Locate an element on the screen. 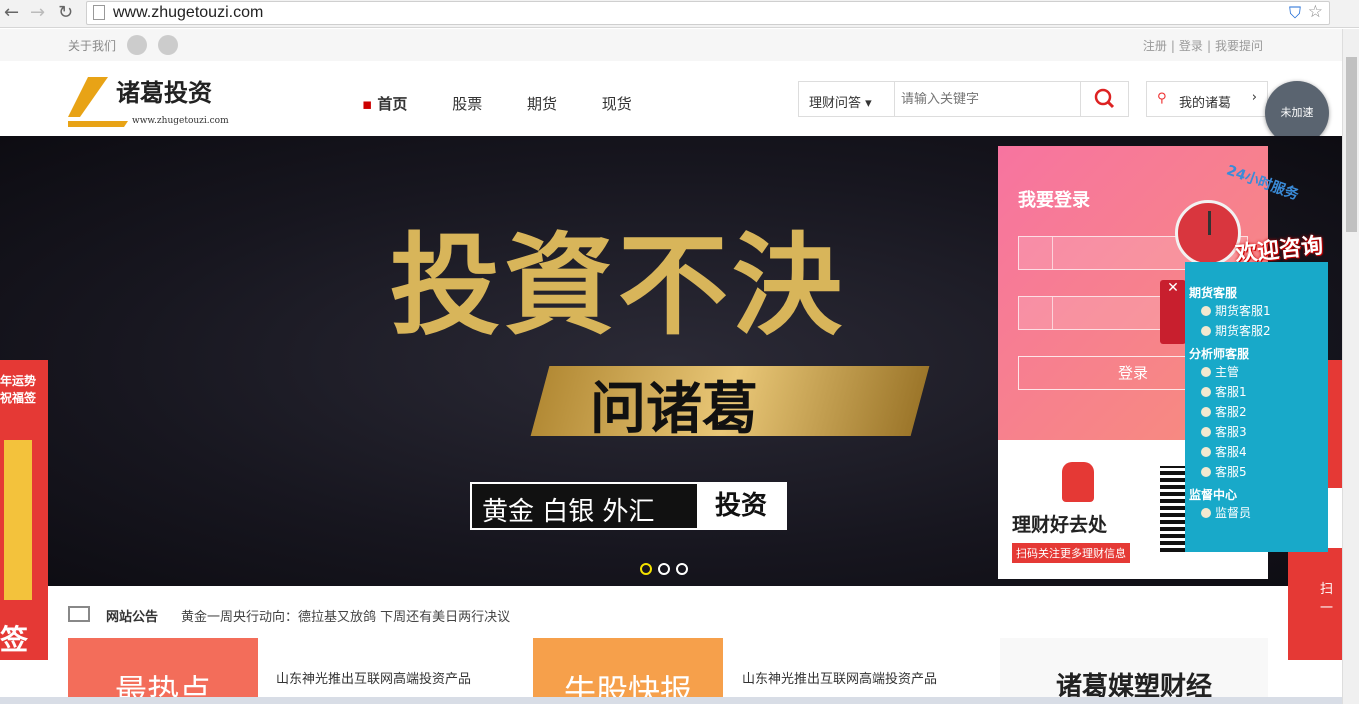 This screenshot has width=1359, height=712. qr-code-icon is located at coordinates (1334, 518).